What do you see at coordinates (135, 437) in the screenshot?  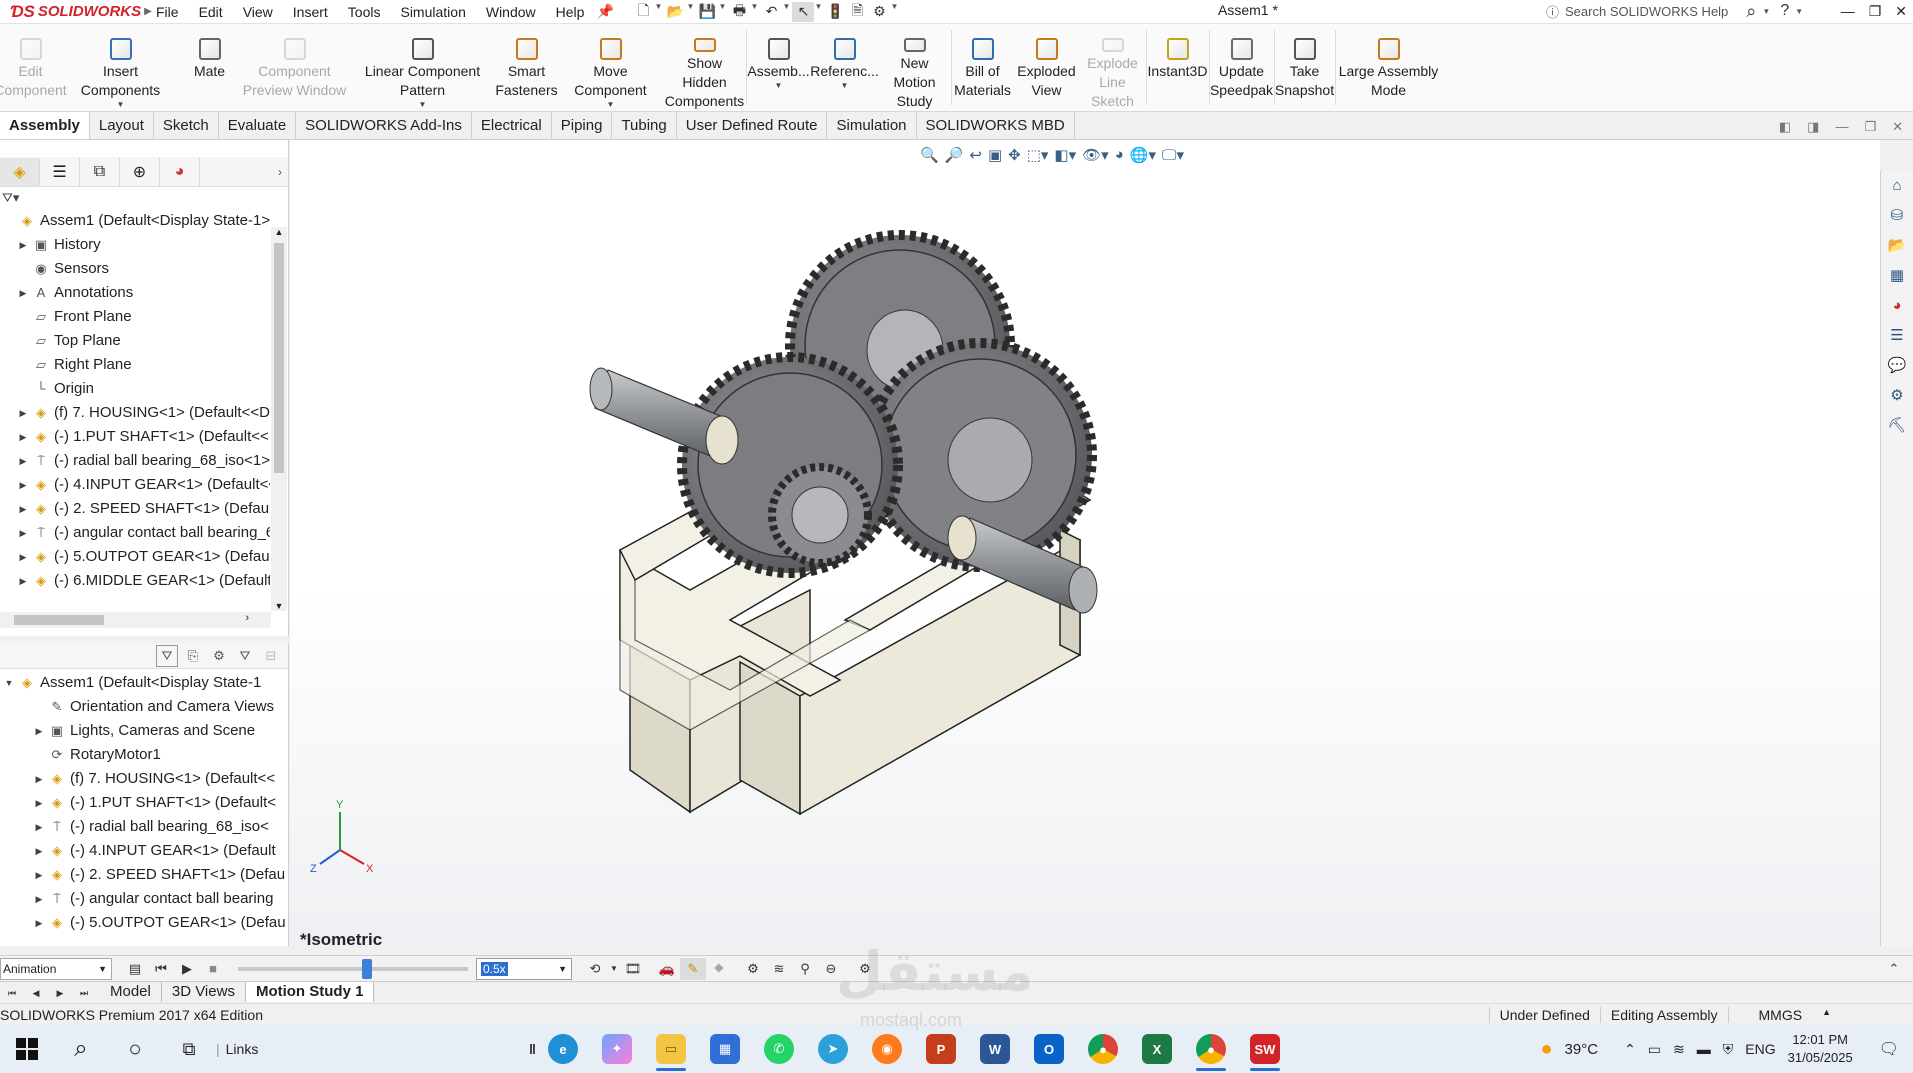 I see `tree-item: ▶ ◈ (-) 1.PUT SHAFT<1> (Default<<De` at bounding box center [135, 437].